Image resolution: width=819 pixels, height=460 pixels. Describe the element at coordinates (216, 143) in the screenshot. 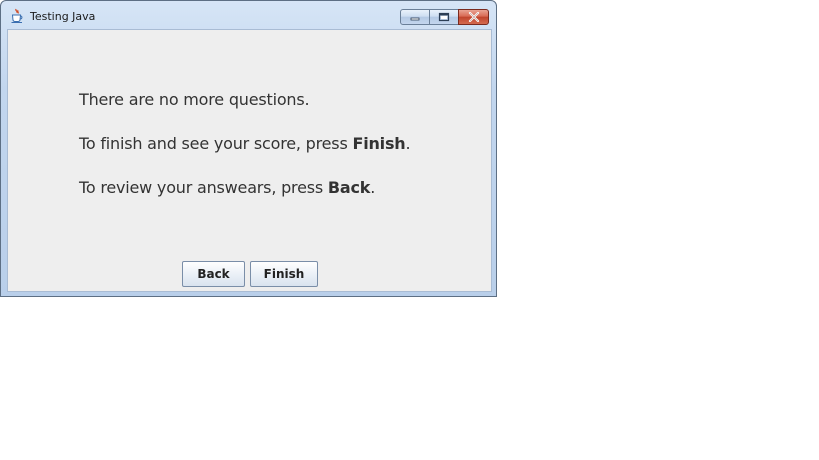

I see `message-line-2-prefix: To finish and see your score, press` at that location.